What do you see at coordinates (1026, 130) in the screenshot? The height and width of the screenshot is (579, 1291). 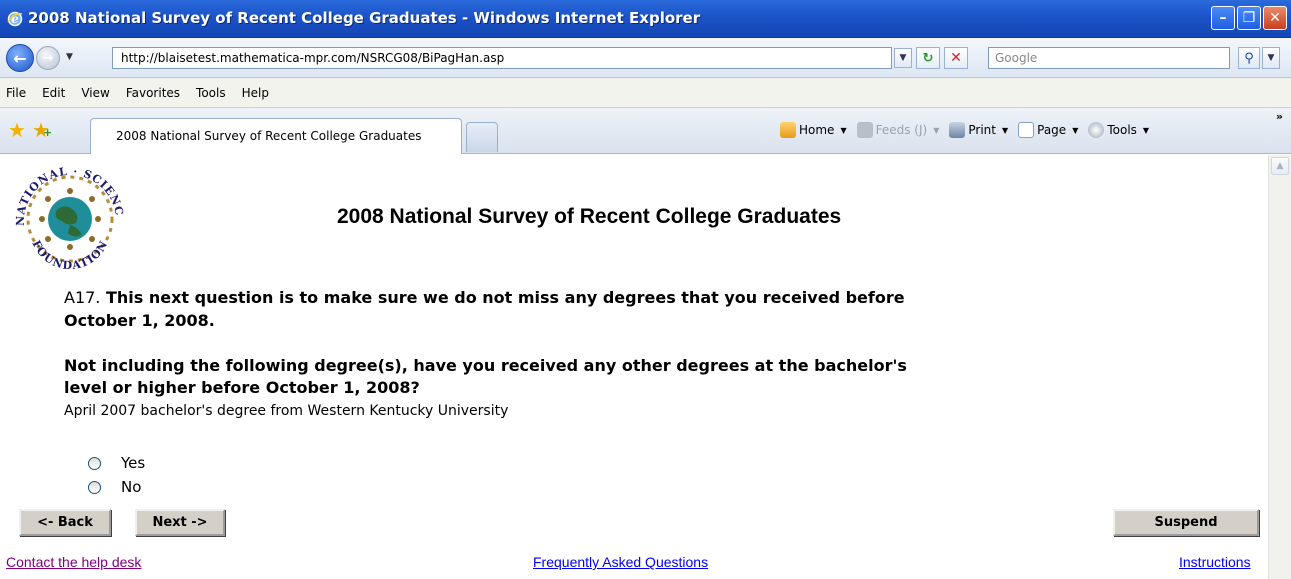 I see `page-icon` at bounding box center [1026, 130].